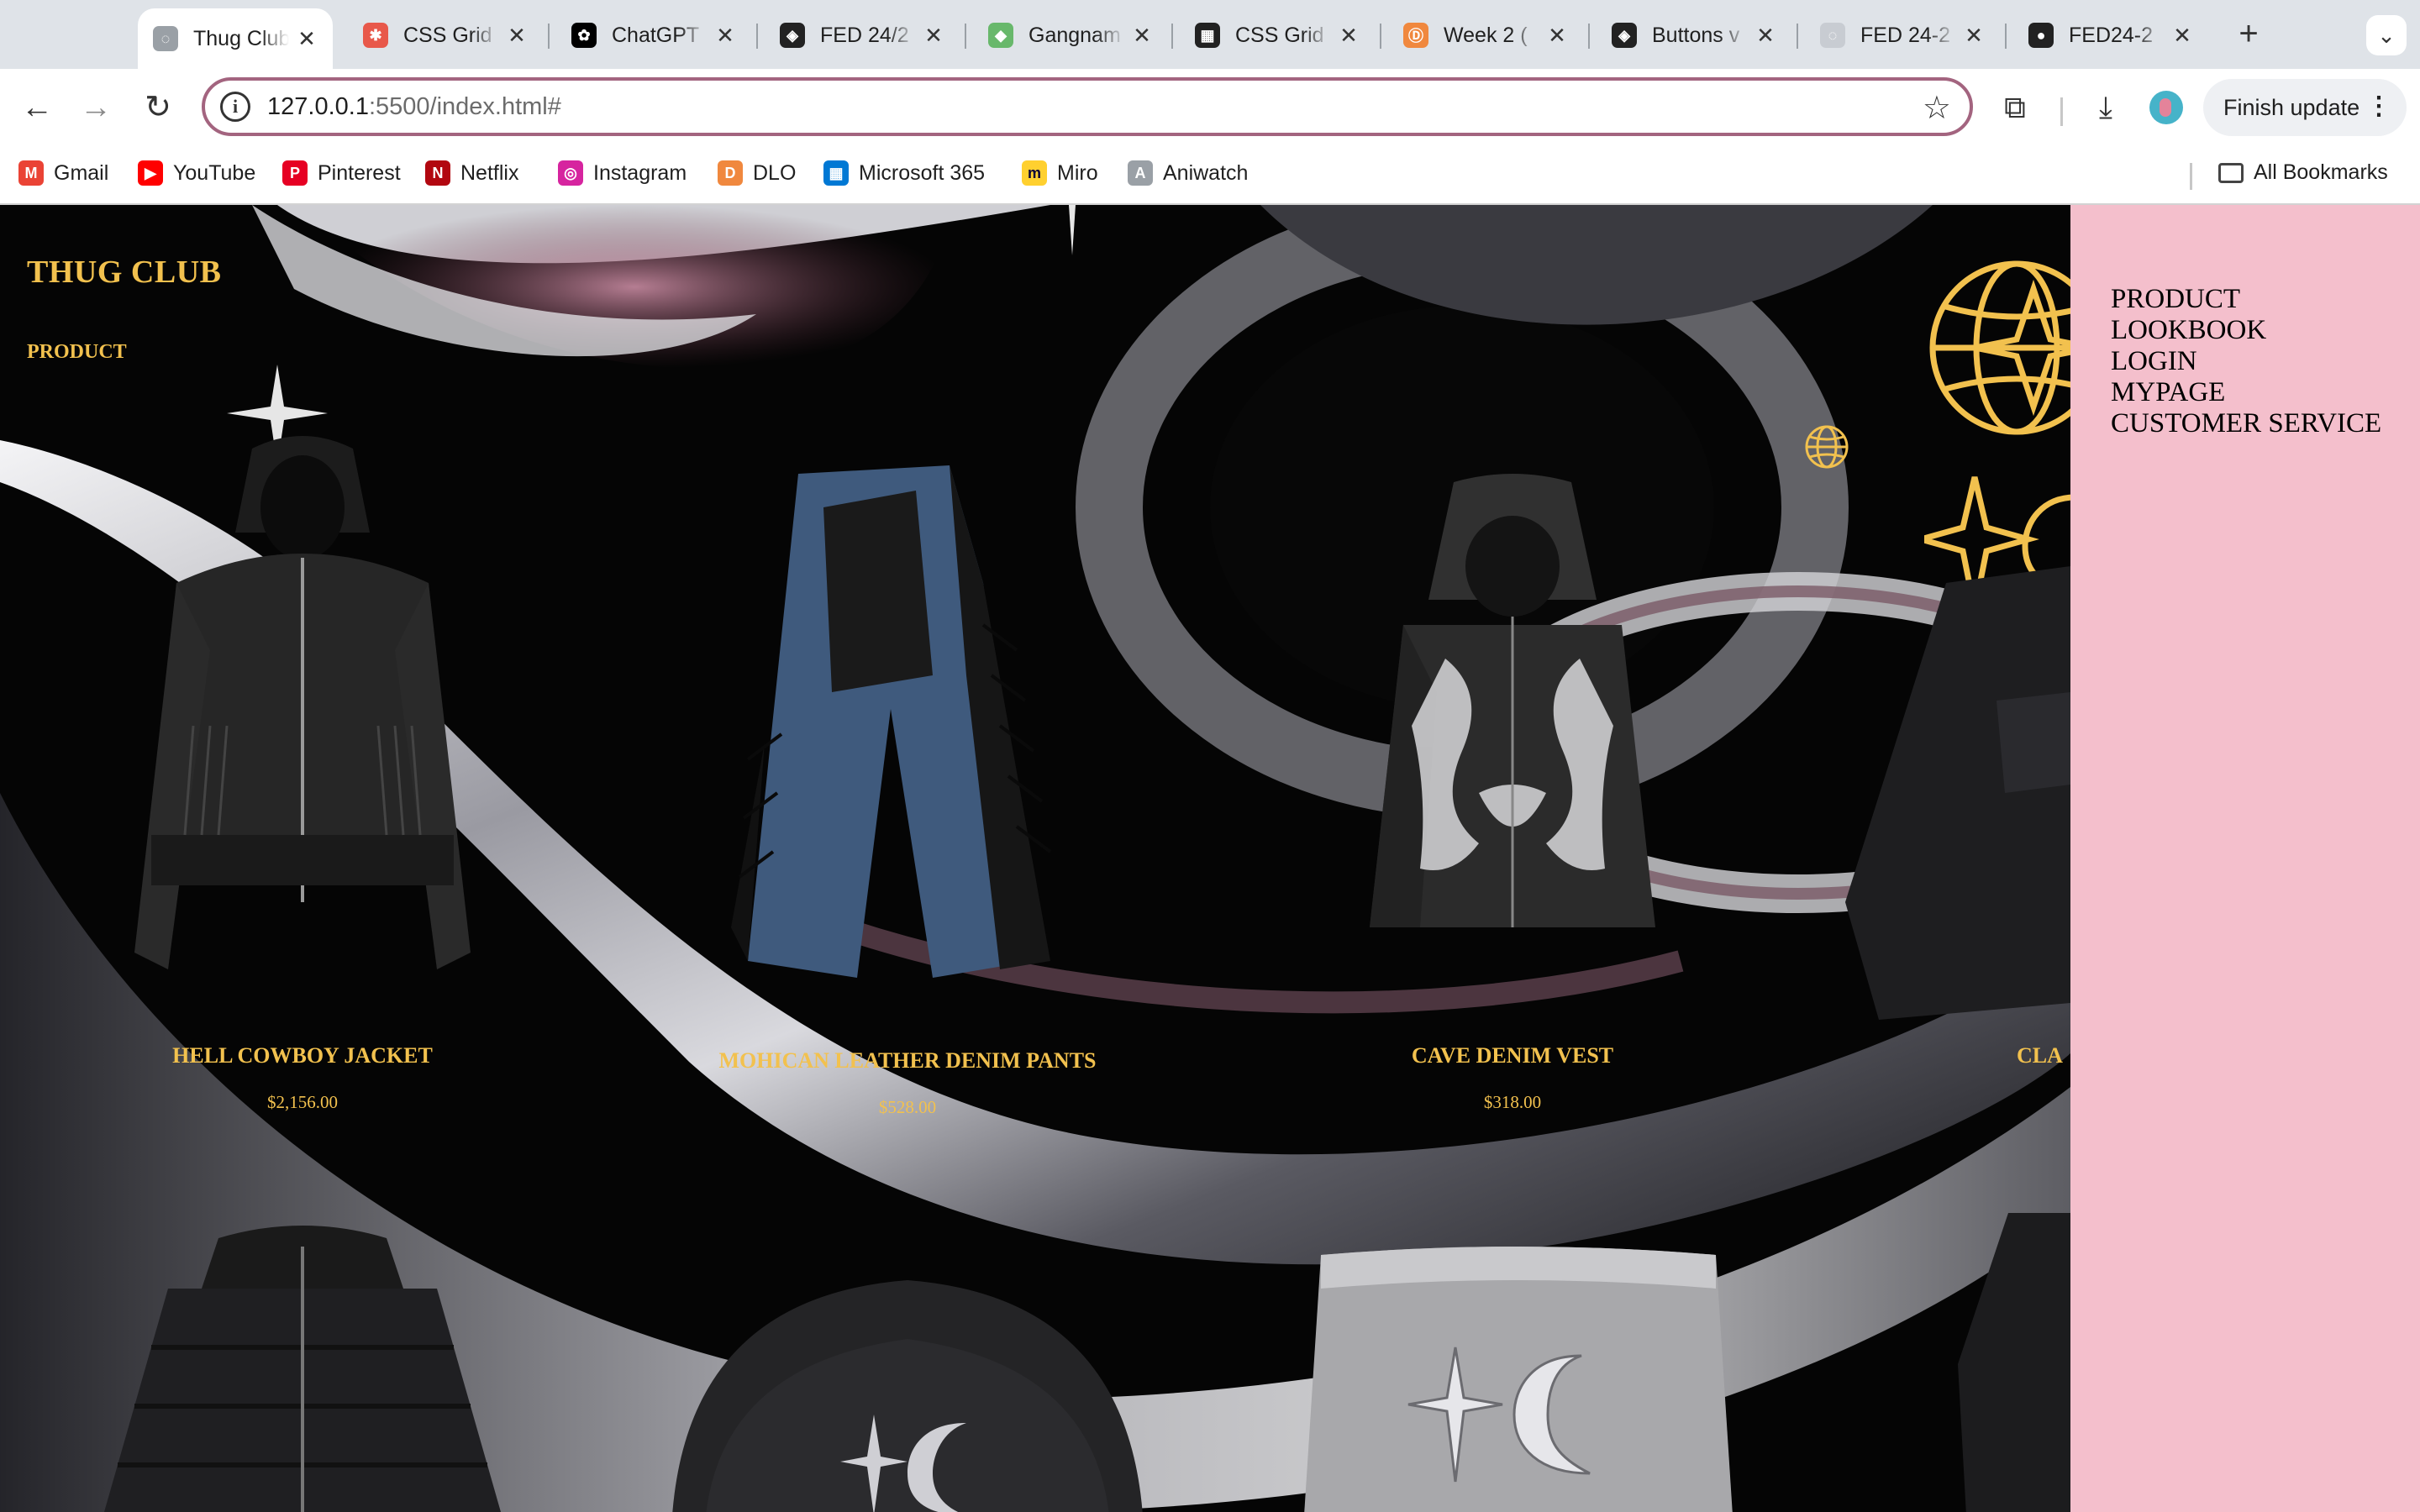  Describe the element at coordinates (77, 352) in the screenshot. I see `subnav-product: PRODUCT` at that location.